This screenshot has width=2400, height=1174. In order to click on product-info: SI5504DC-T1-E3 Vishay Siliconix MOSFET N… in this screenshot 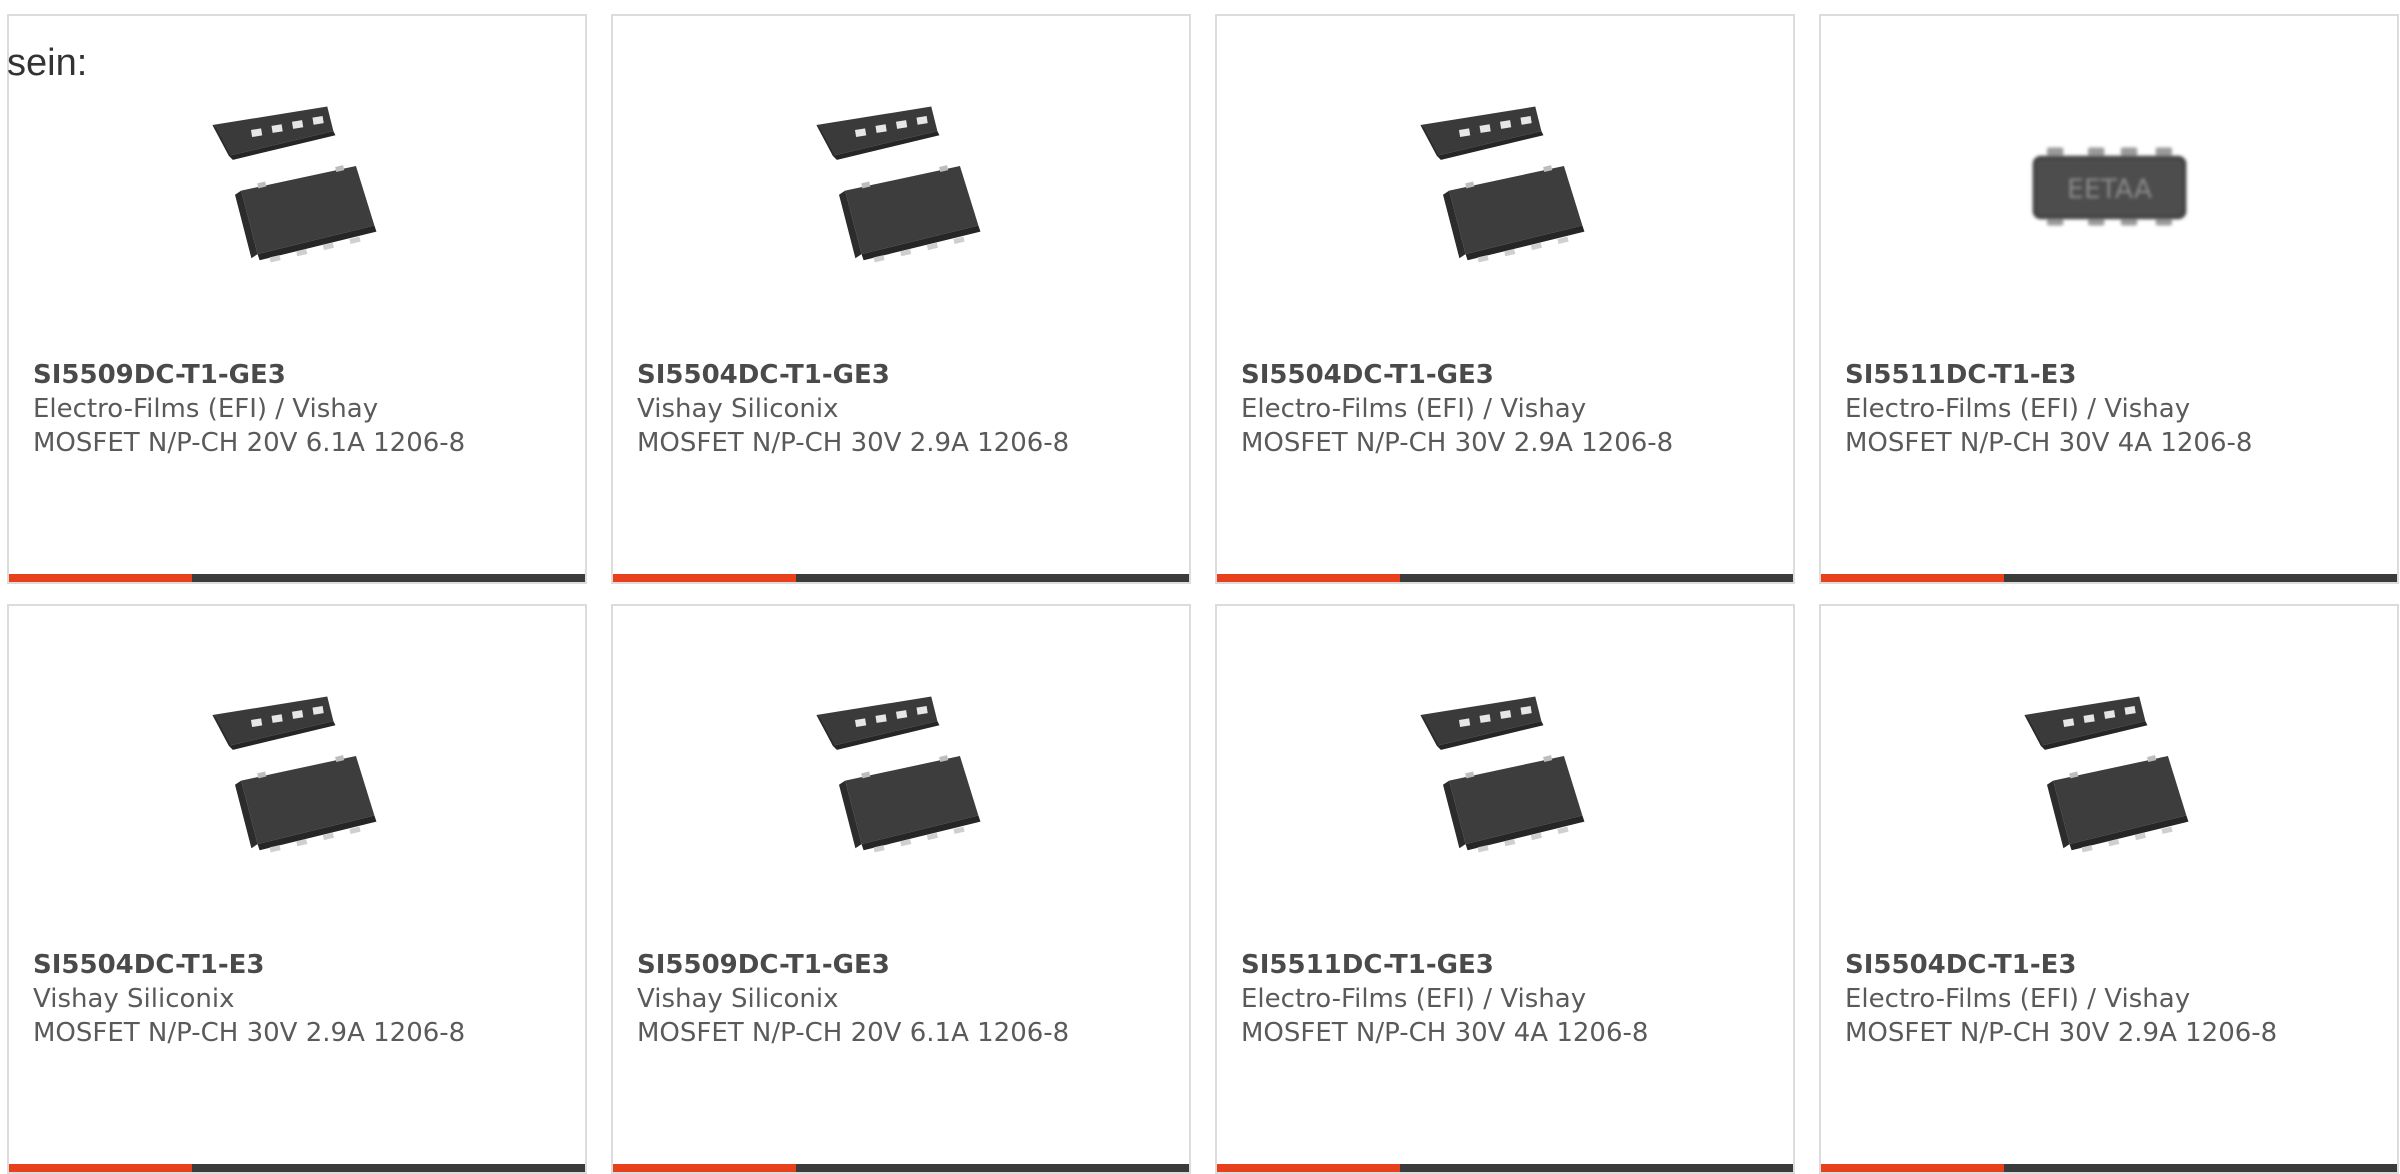, I will do `click(304, 999)`.